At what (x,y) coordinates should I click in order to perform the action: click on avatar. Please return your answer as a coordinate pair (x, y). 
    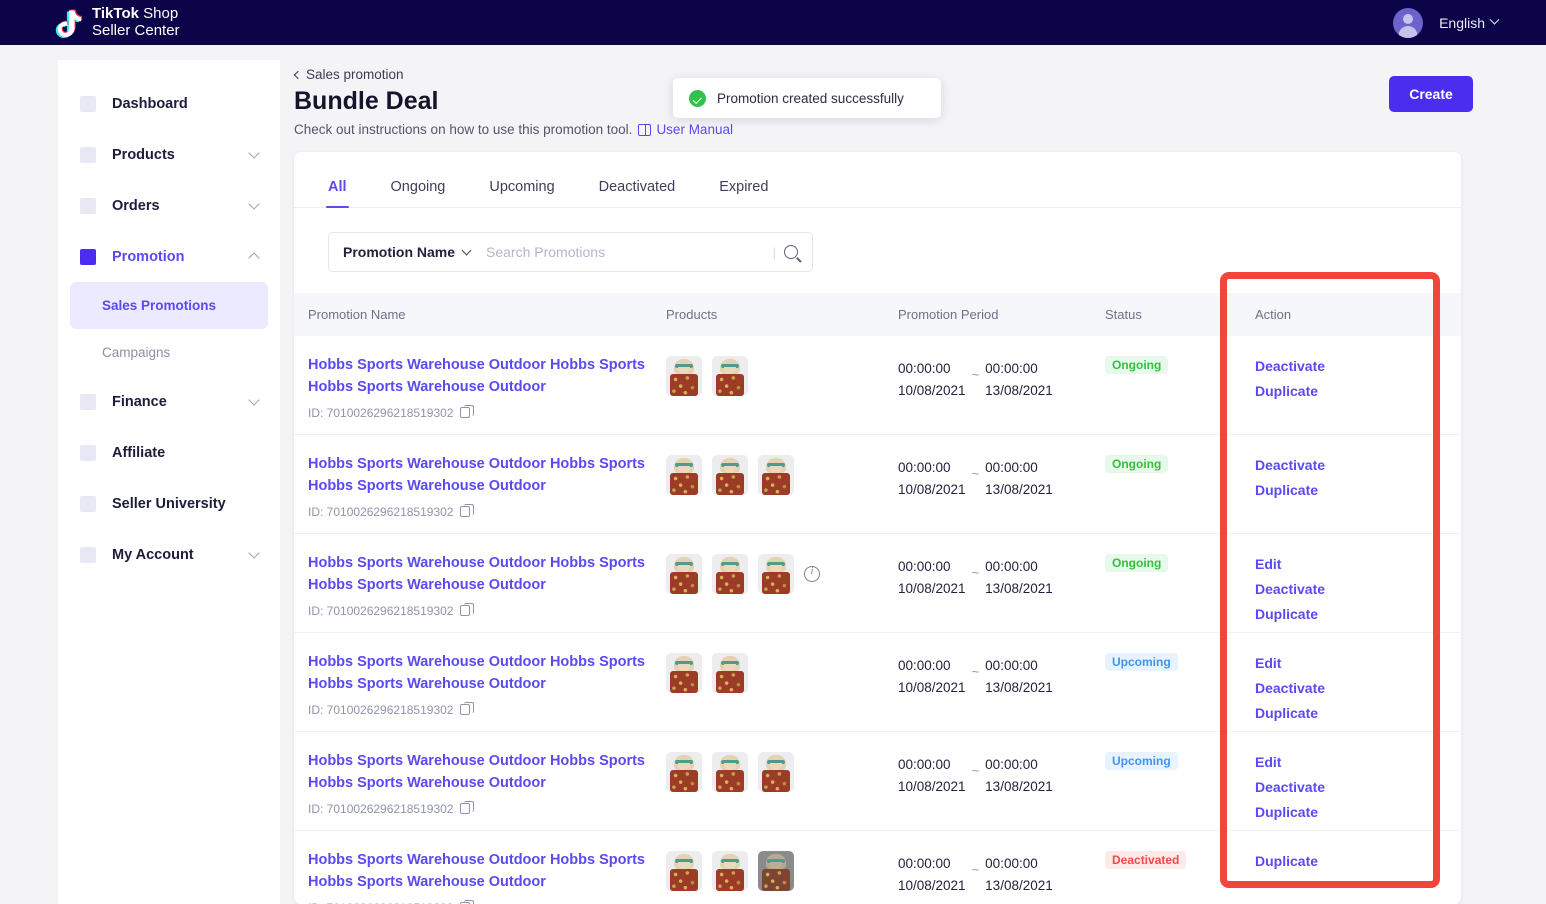
    Looking at the image, I should click on (1408, 22).